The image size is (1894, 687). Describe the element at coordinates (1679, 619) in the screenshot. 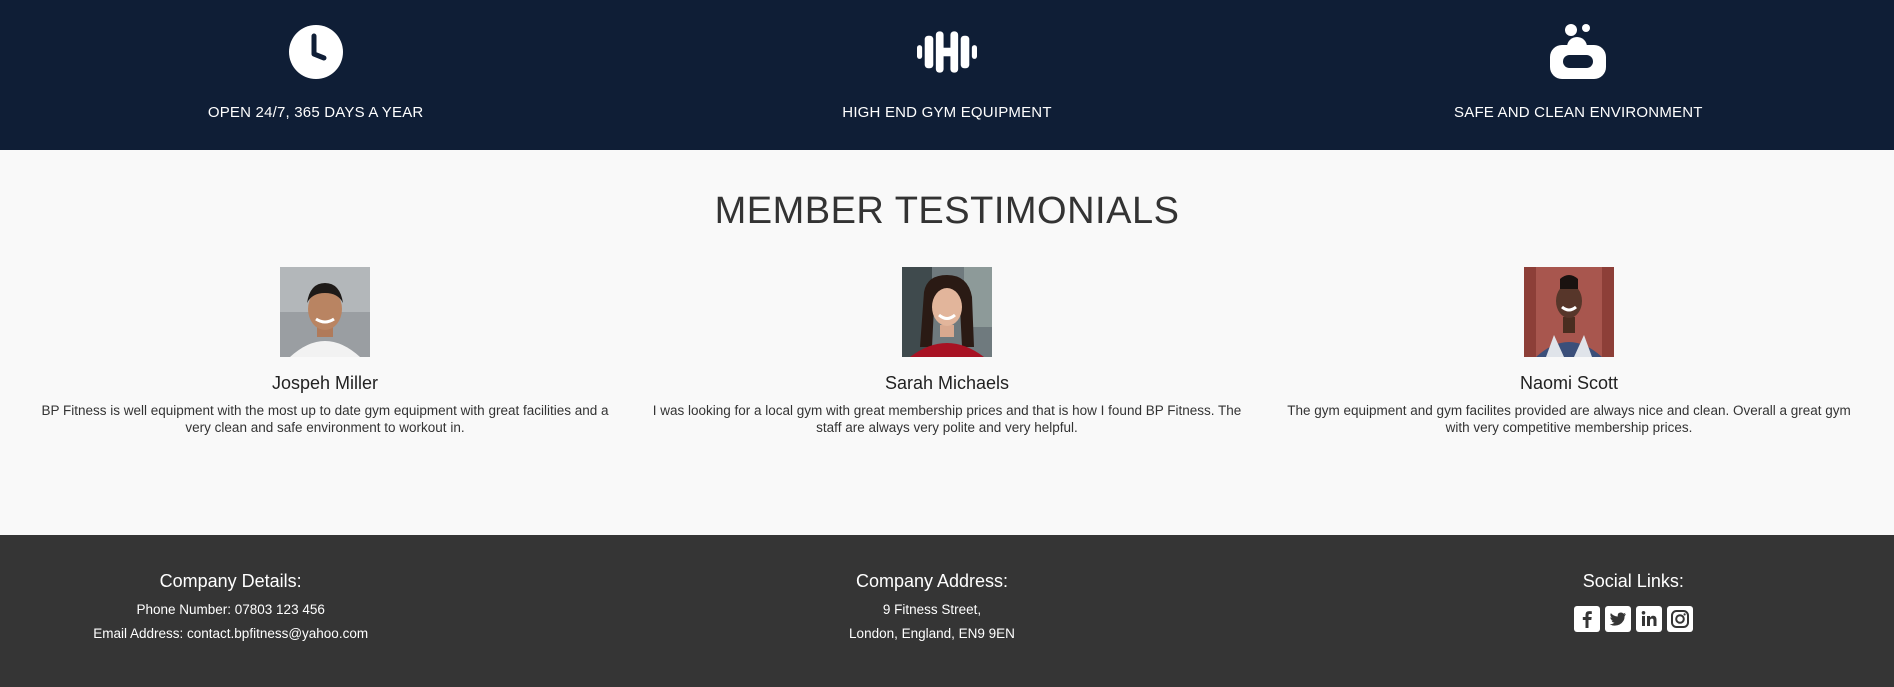

I see `instagram-icon` at that location.